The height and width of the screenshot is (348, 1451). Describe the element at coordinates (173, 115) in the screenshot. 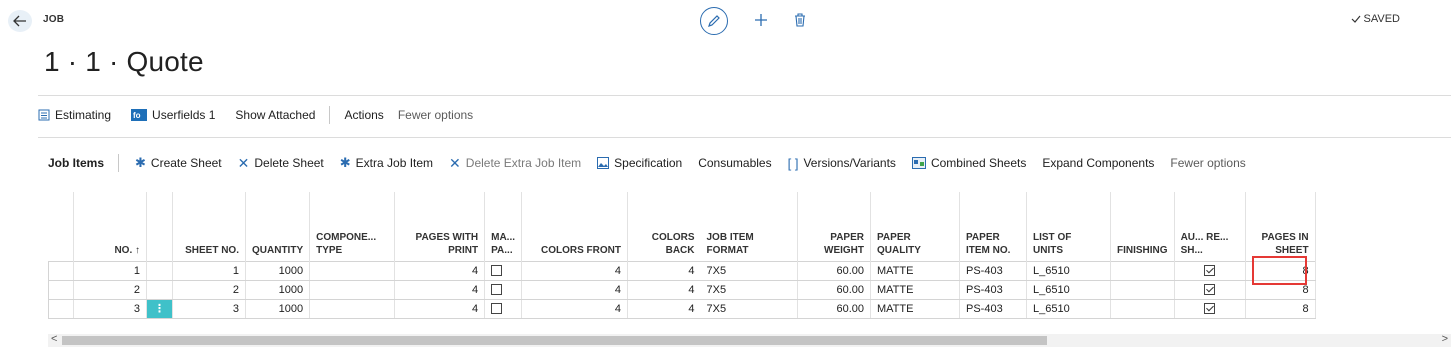

I see `userfields-button: fo Userfields 1` at that location.